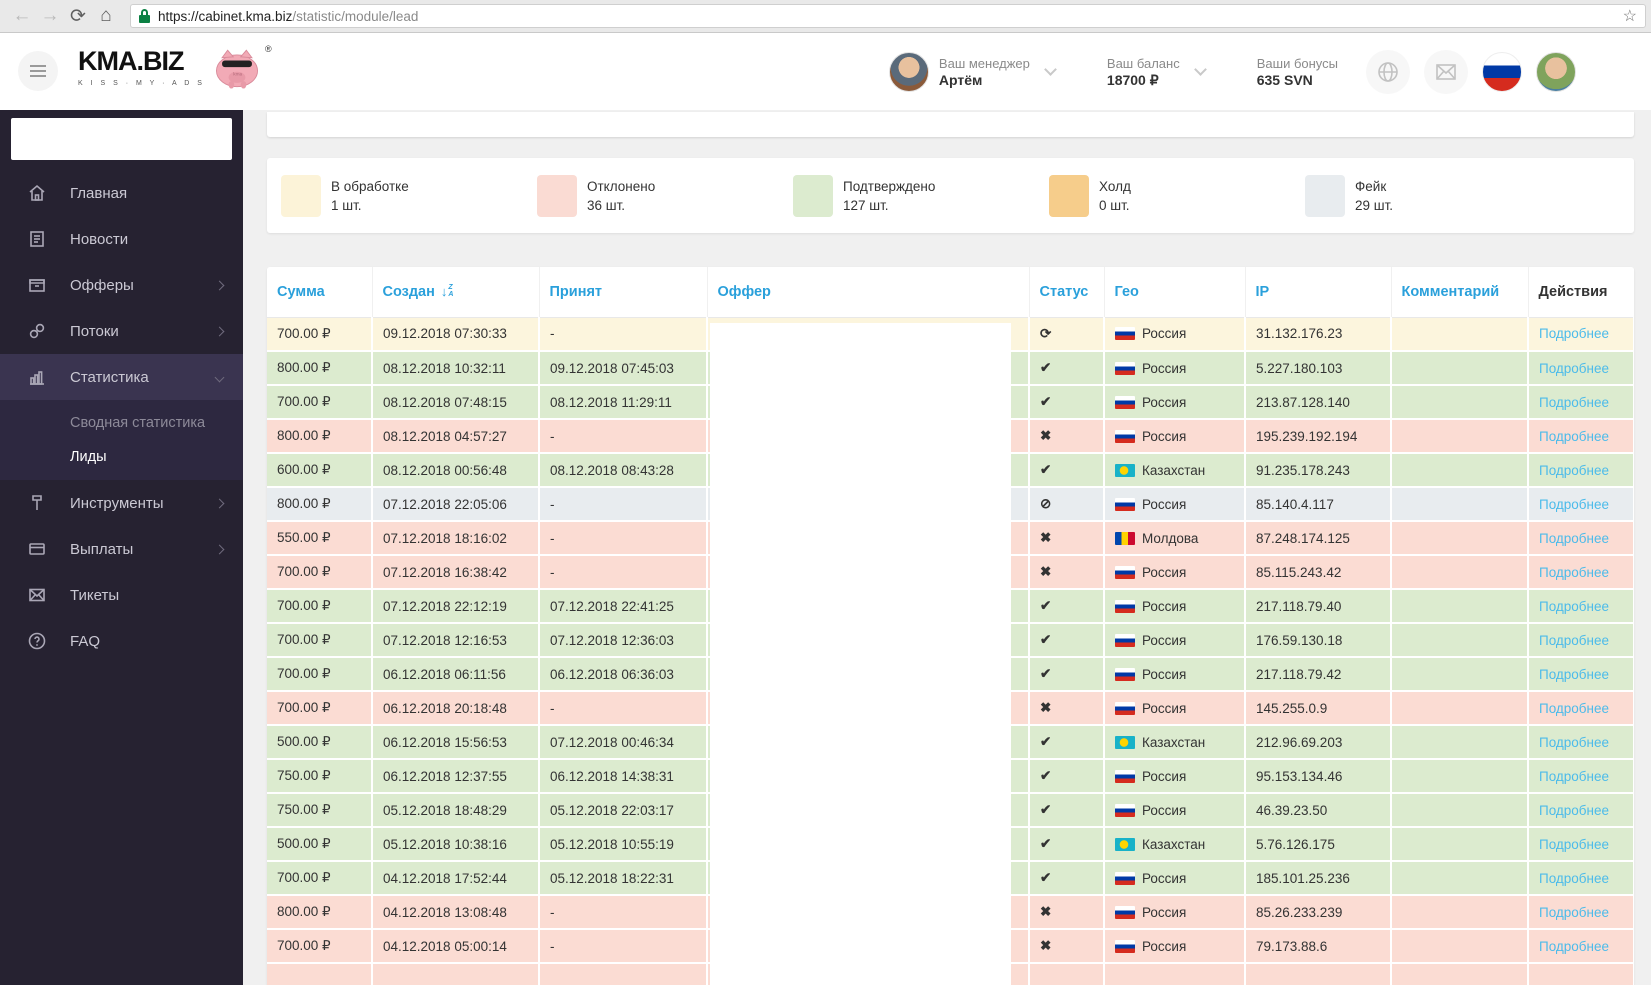 This screenshot has width=1651, height=985. What do you see at coordinates (320, 674) in the screenshot?
I see `cell-sum: 700.00 ₽` at bounding box center [320, 674].